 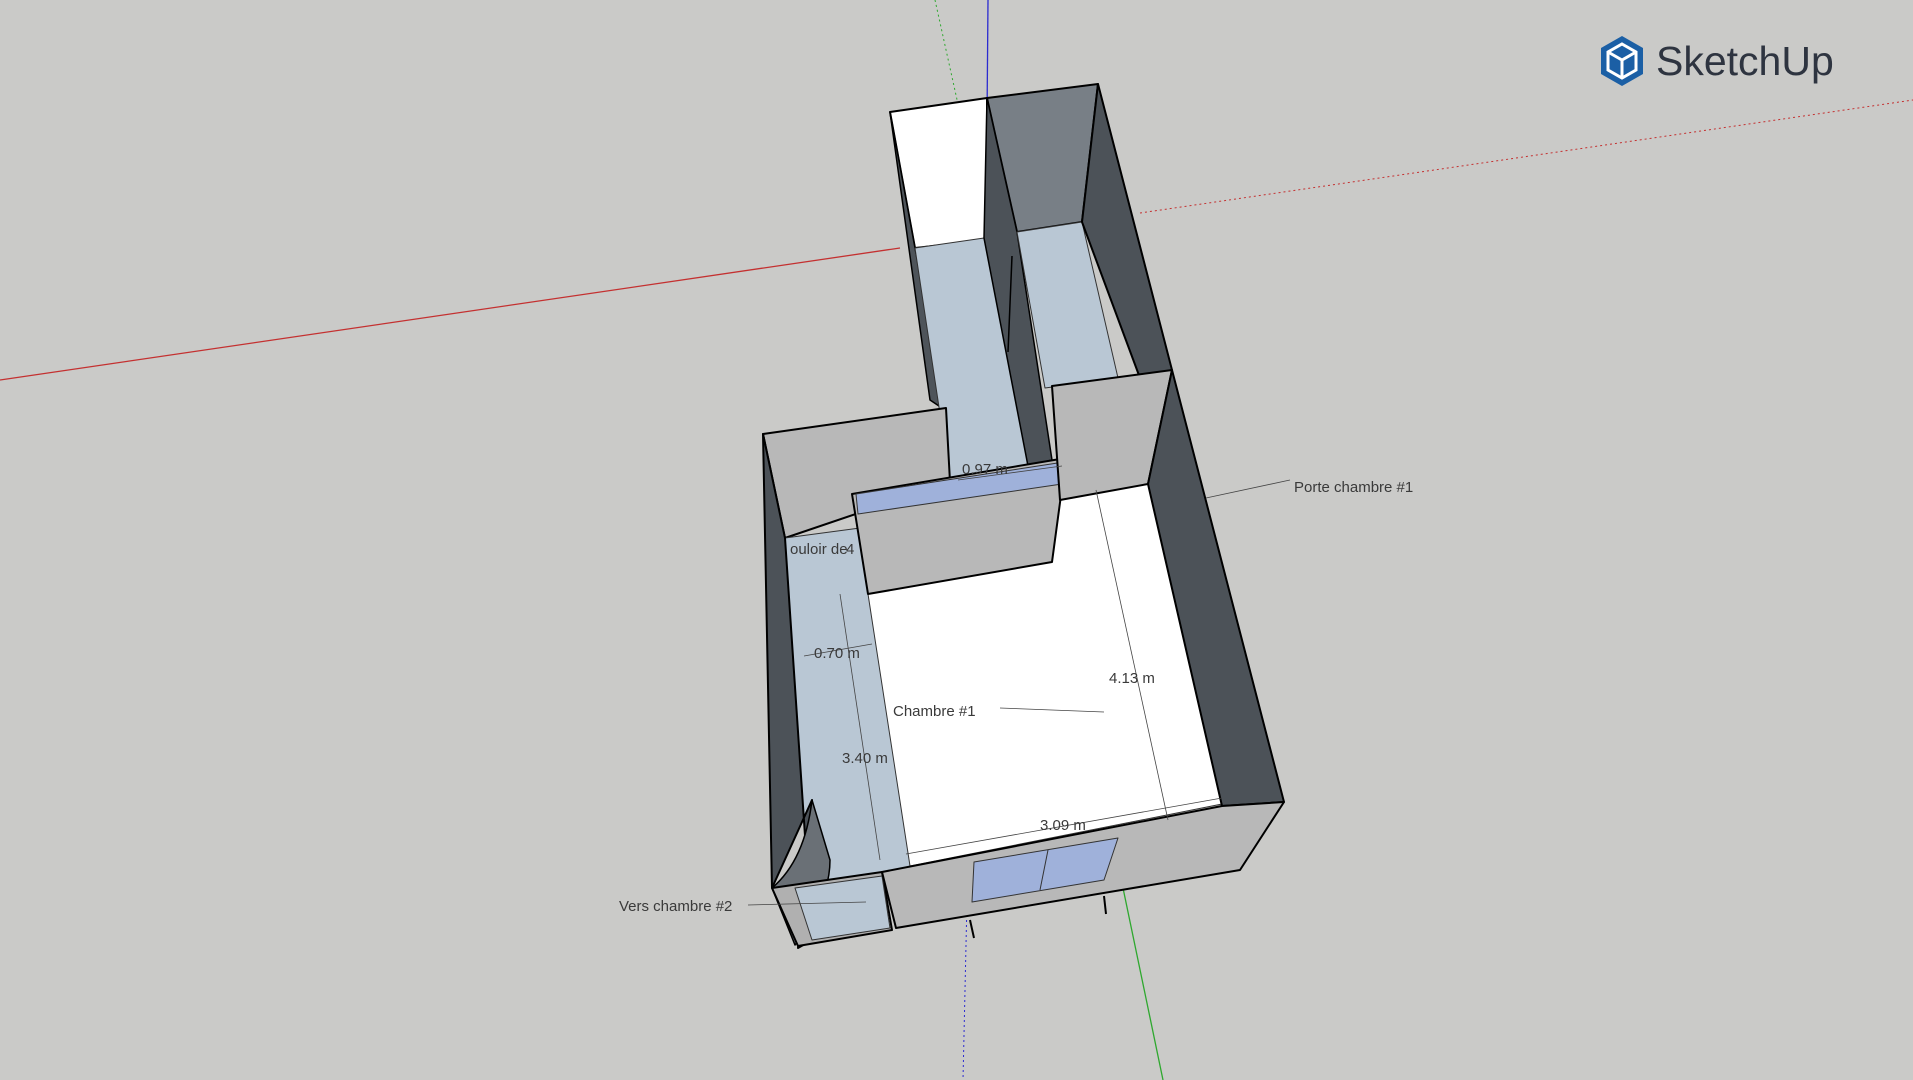 I want to click on upper-back-wall, so click(x=938, y=173).